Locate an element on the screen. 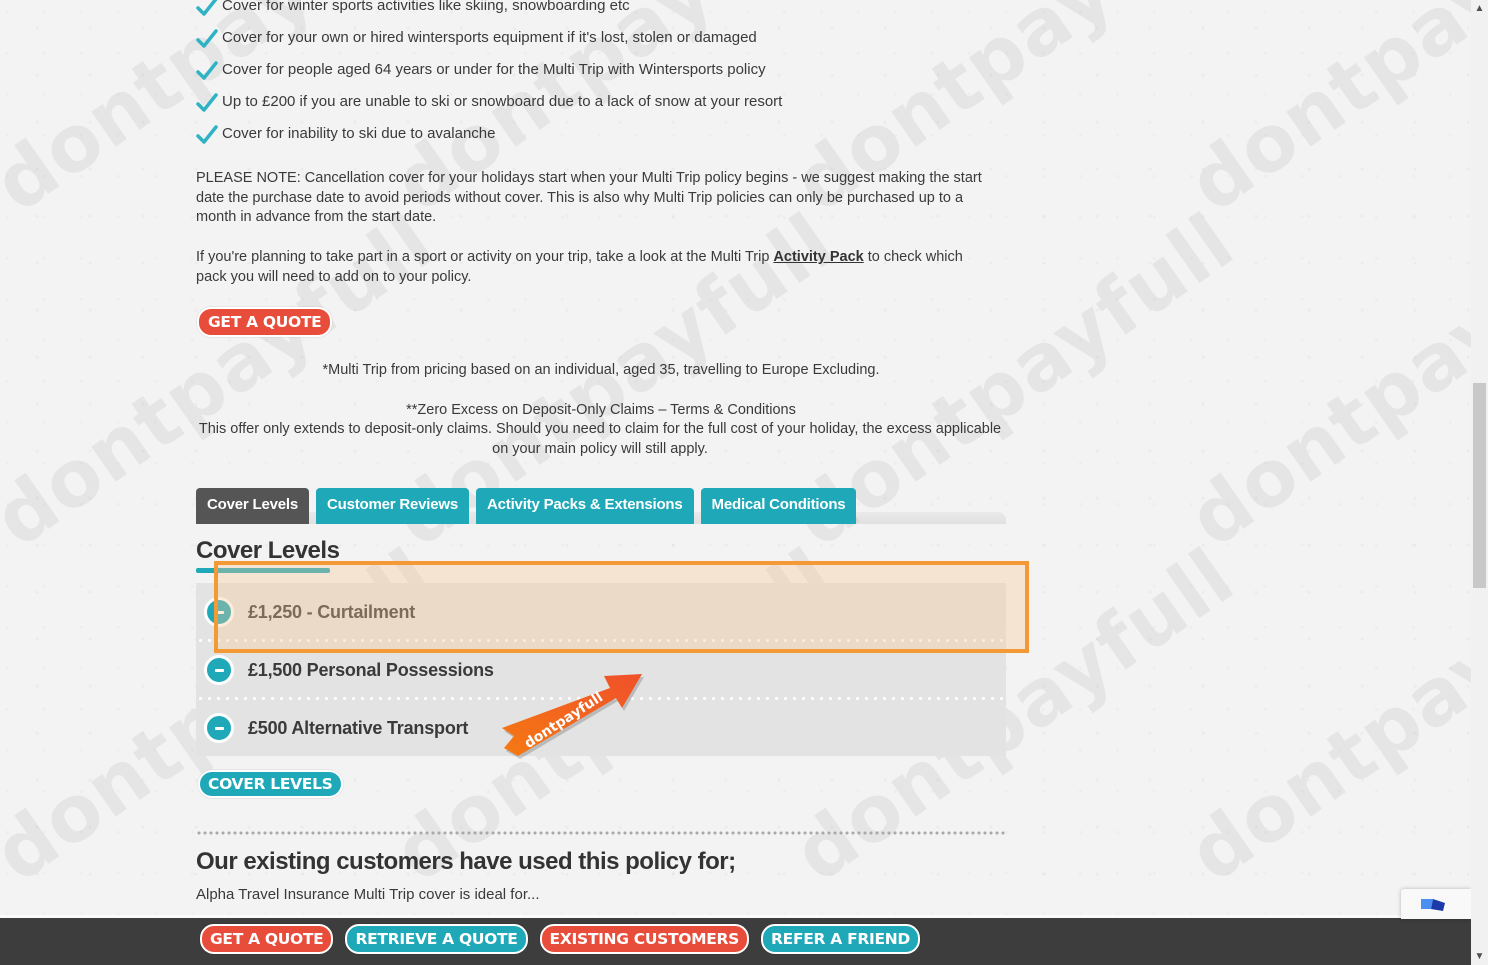  footer-existing-customers-button: EXISTING CUSTOMERS is located at coordinates (644, 939).